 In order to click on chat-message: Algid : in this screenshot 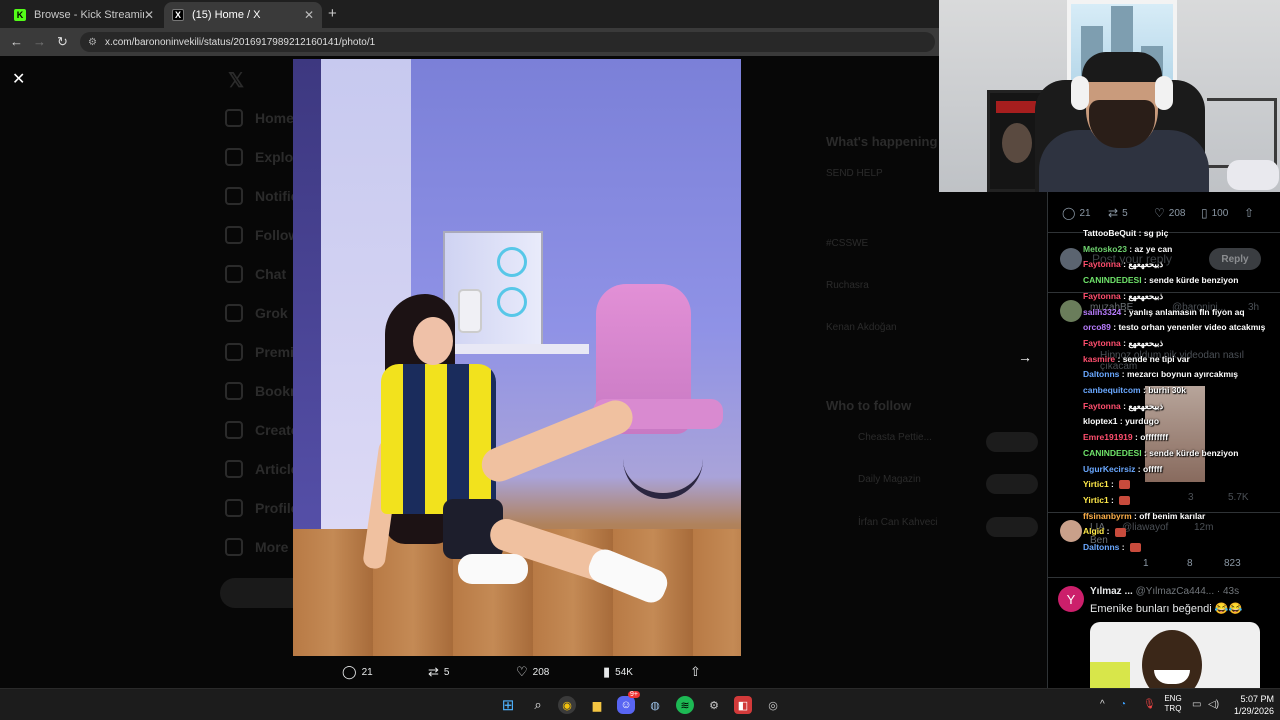, I will do `click(1104, 531)`.